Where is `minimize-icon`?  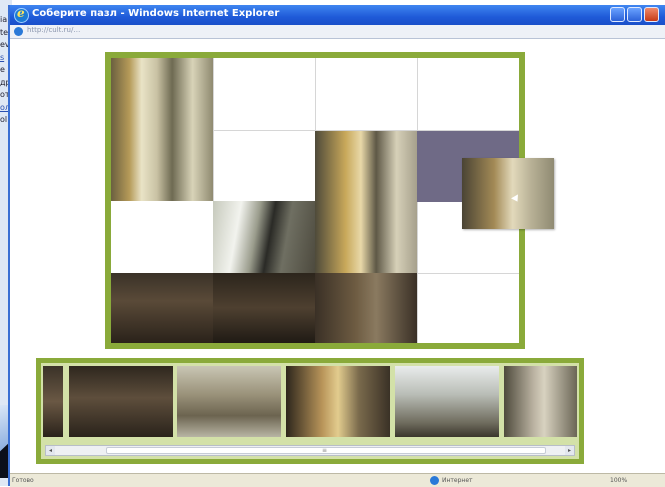
minimize-icon is located at coordinates (617, 14).